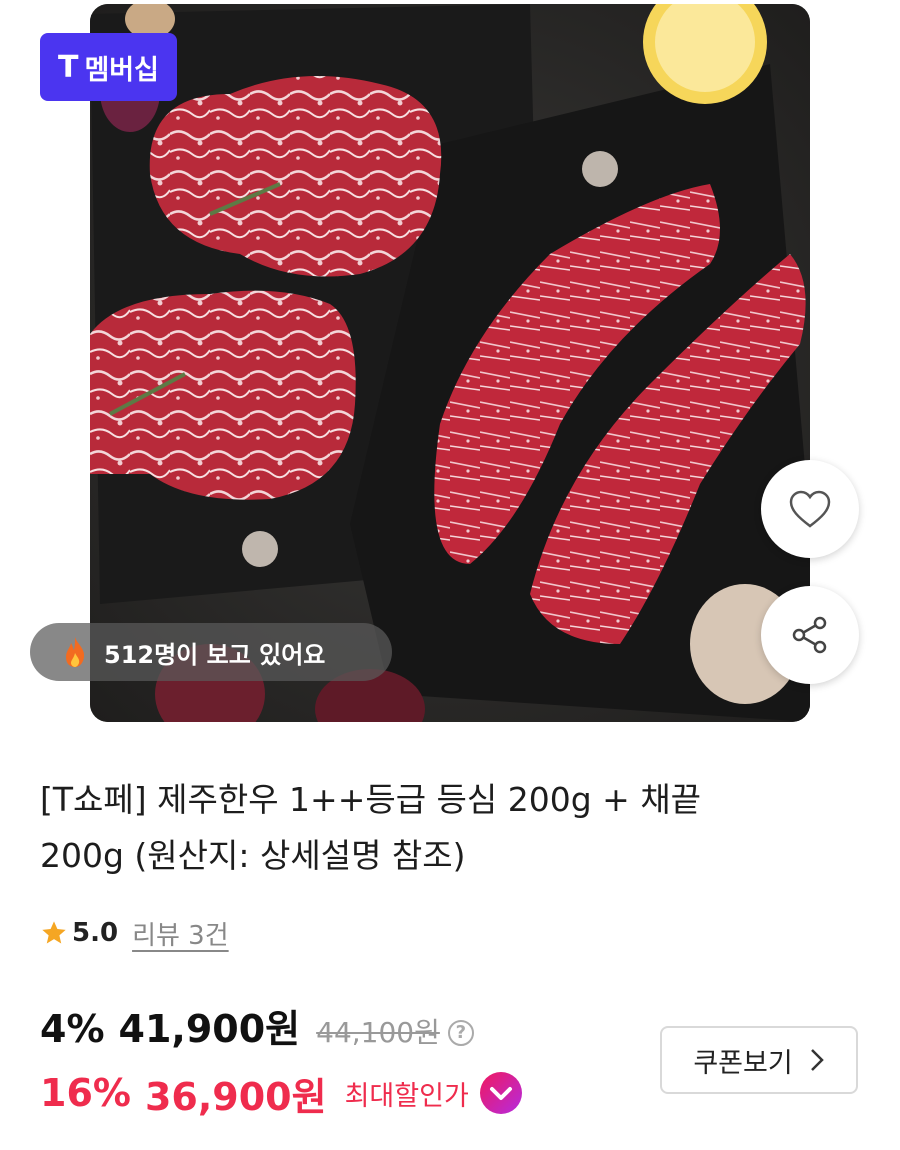  I want to click on max-discount-label: 최대할인가, so click(406, 1096).